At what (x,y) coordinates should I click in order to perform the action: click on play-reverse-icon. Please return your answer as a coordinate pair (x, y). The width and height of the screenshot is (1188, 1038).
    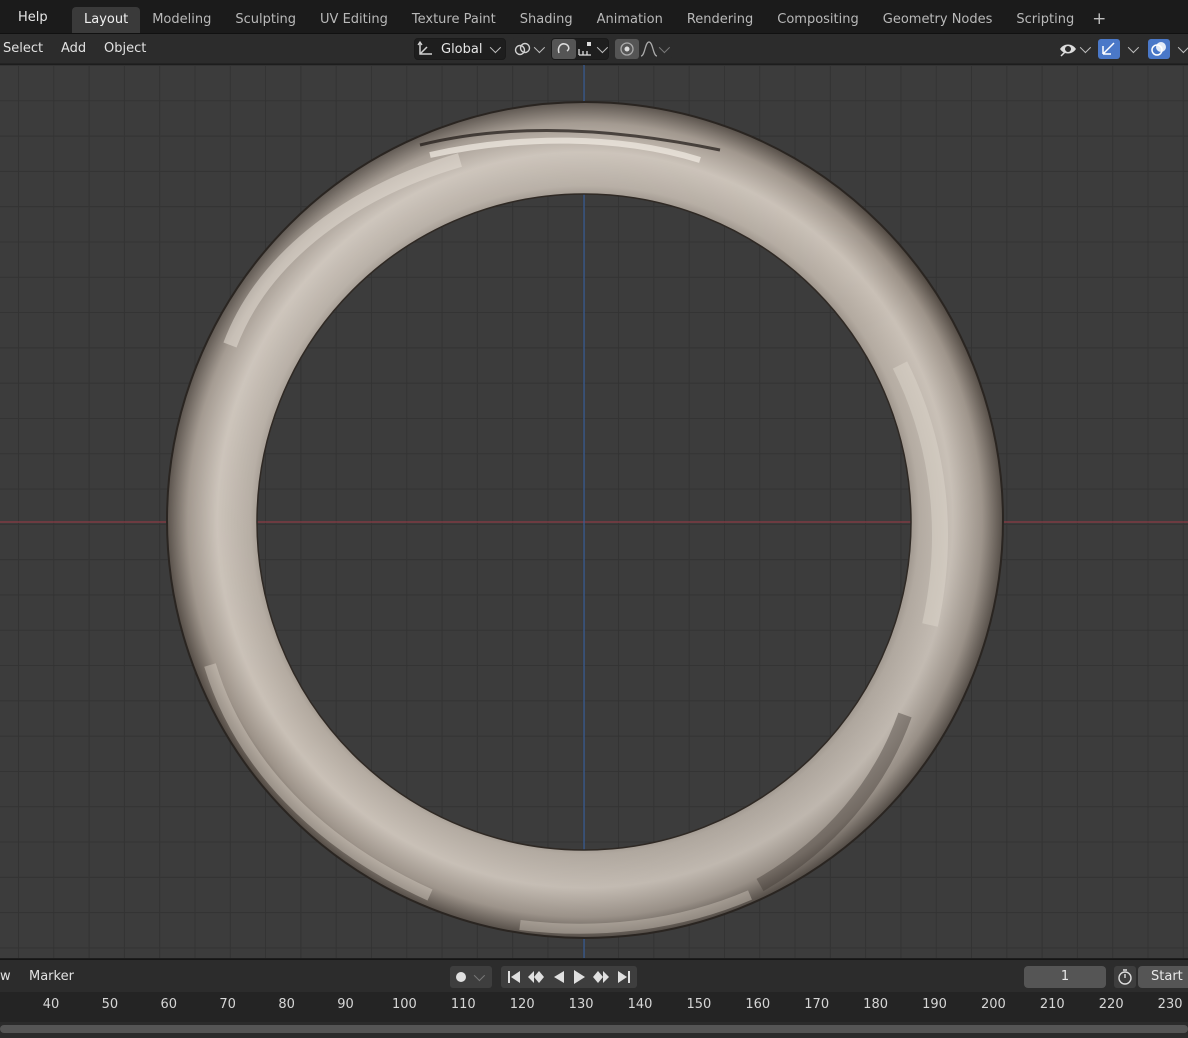
    Looking at the image, I should click on (559, 977).